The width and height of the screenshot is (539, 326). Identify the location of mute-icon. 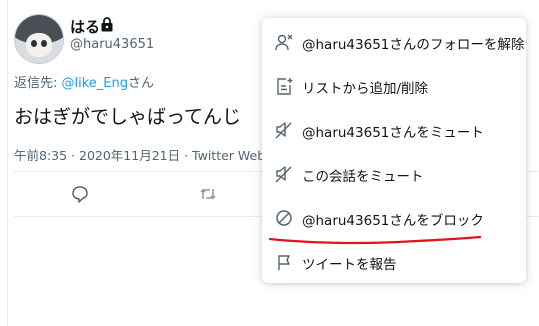
(283, 130).